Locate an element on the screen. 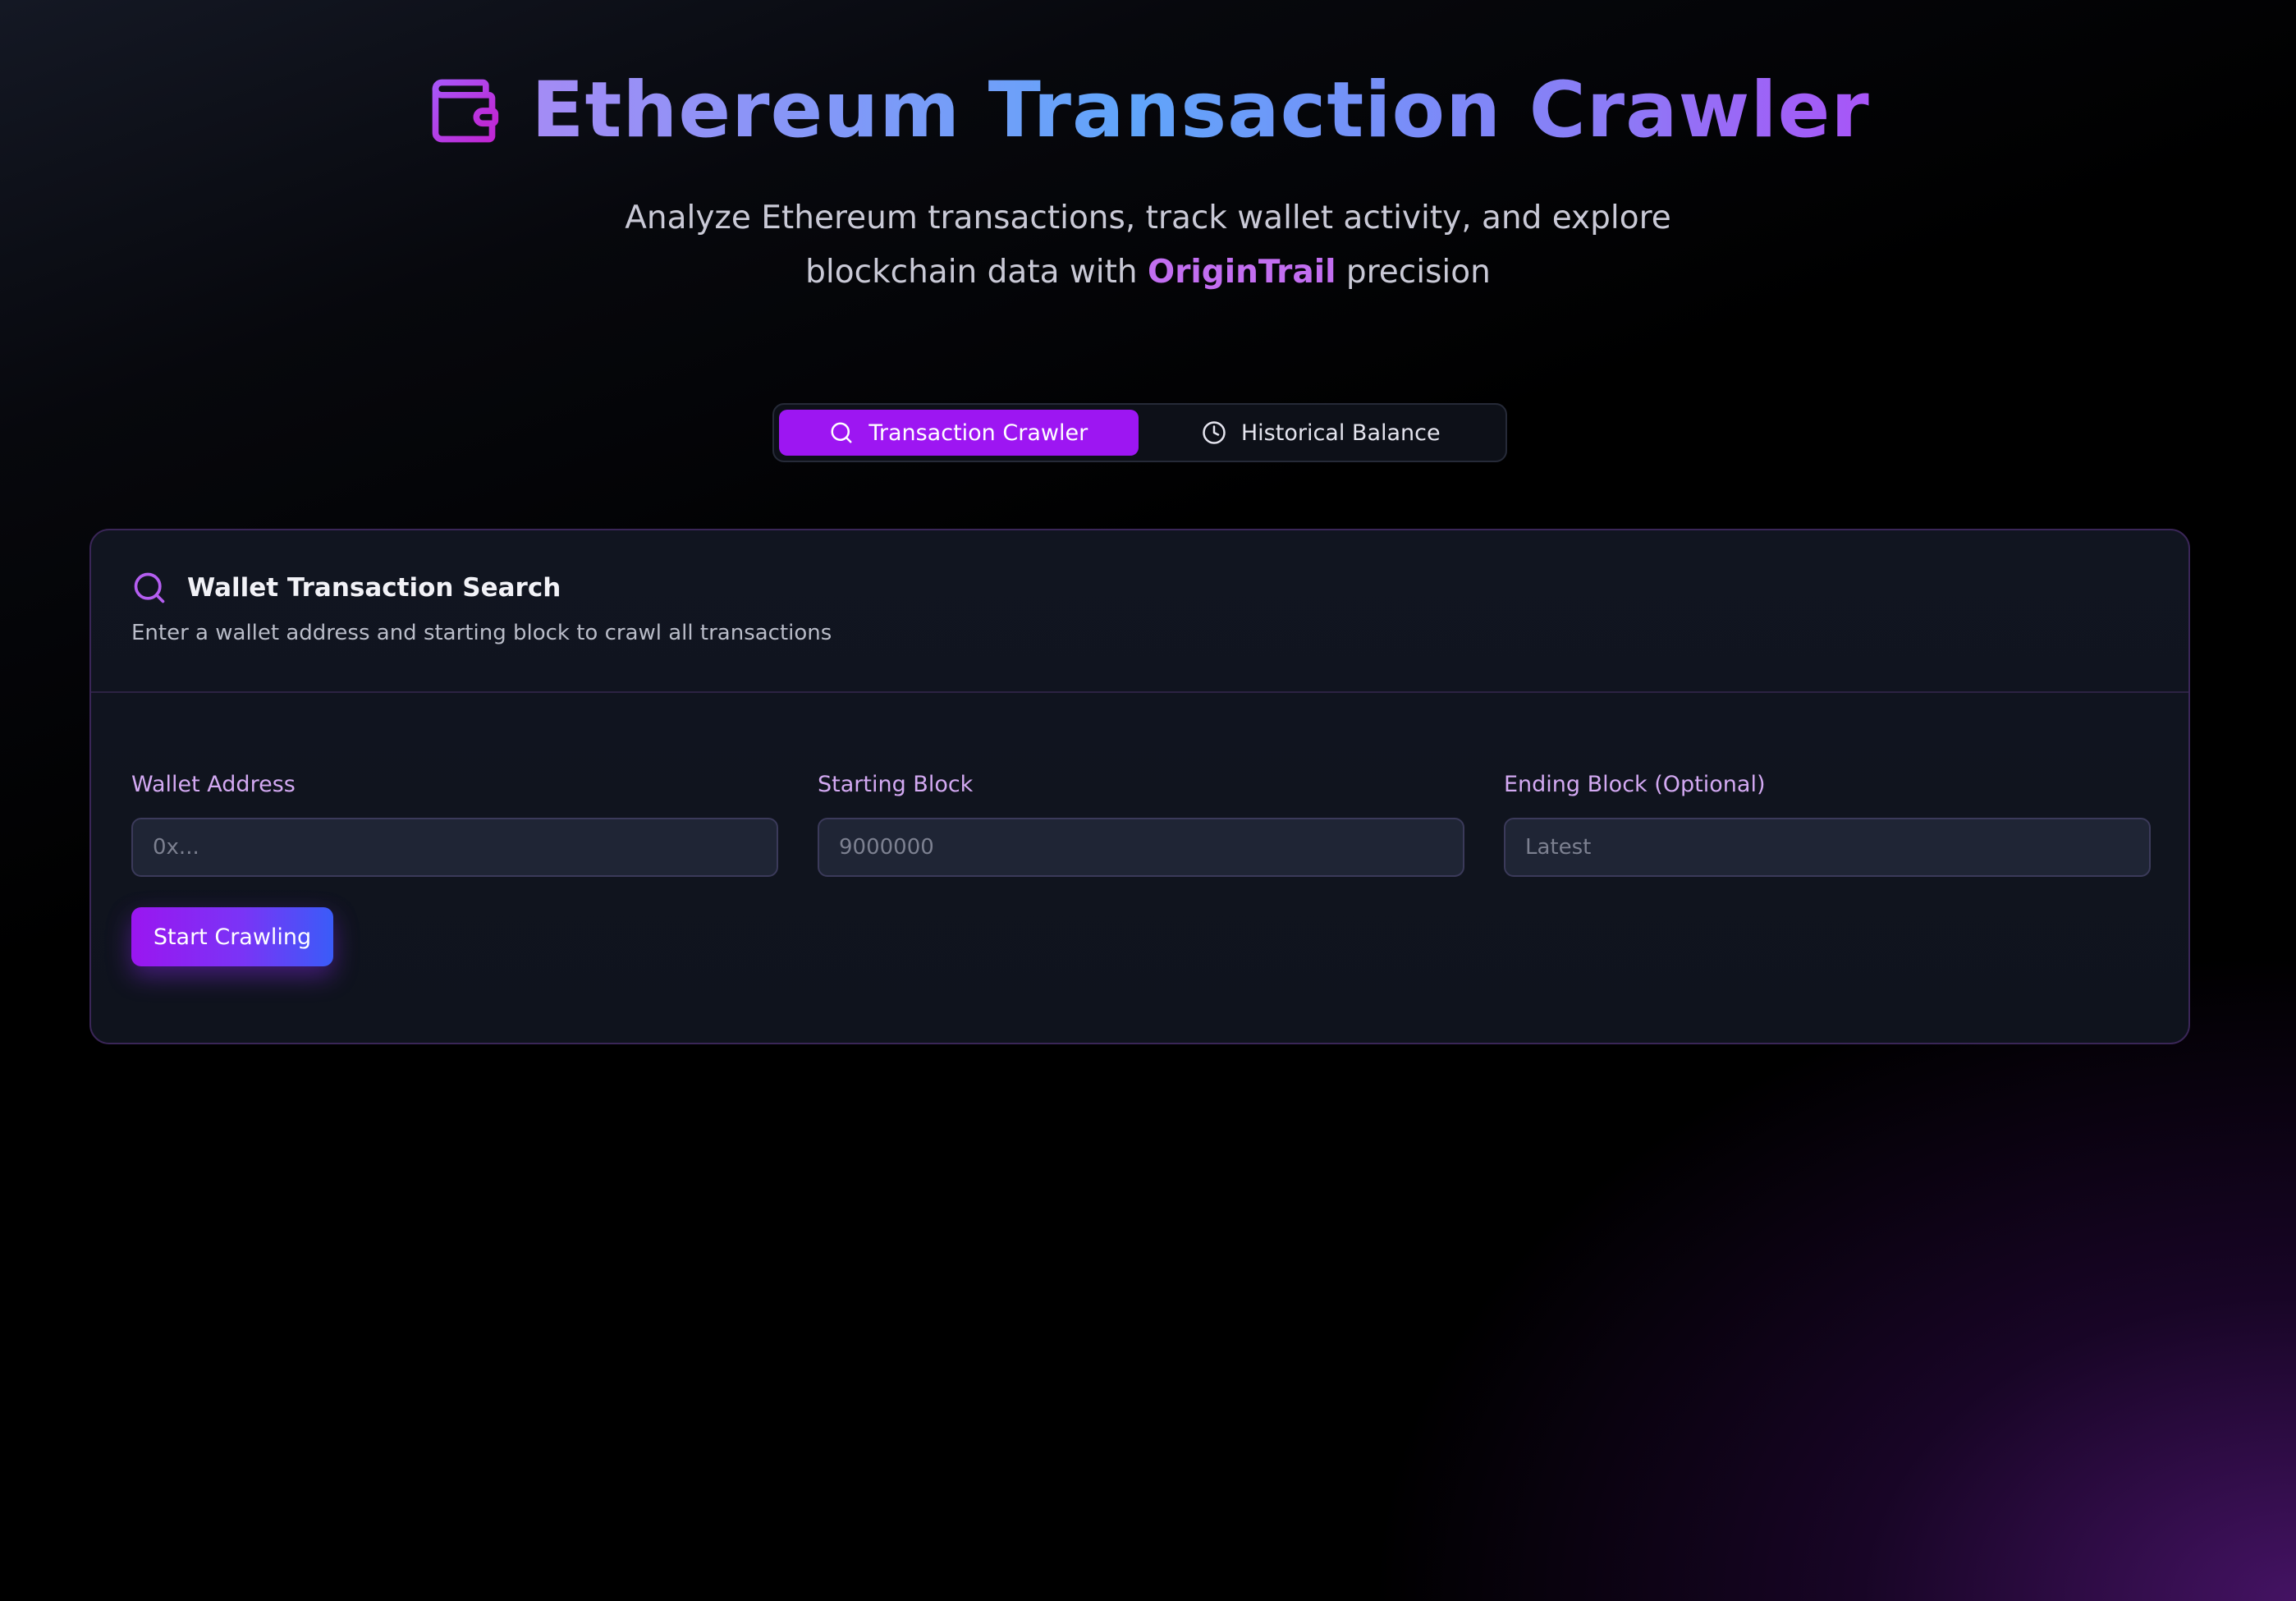 The image size is (2296, 1601). starting-block-input is located at coordinates (1141, 847).